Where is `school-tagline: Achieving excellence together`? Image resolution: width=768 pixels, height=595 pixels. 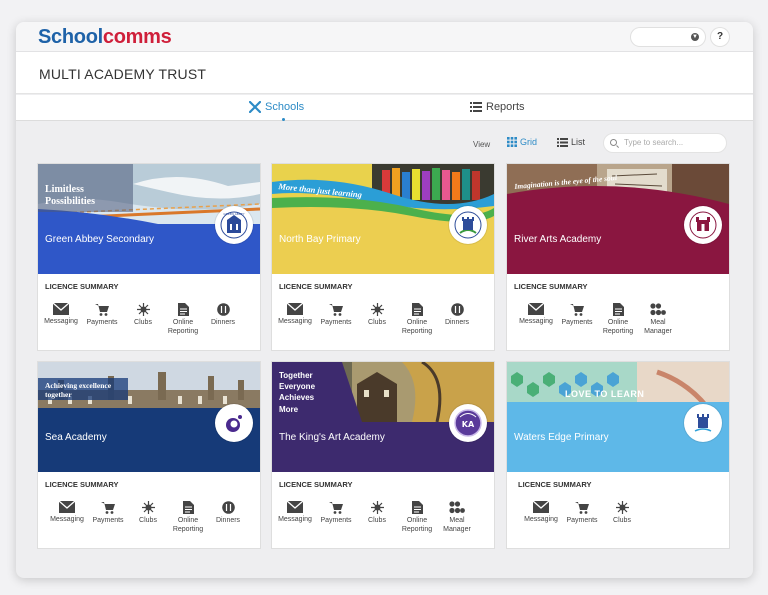 school-tagline: Achieving excellence together is located at coordinates (78, 390).